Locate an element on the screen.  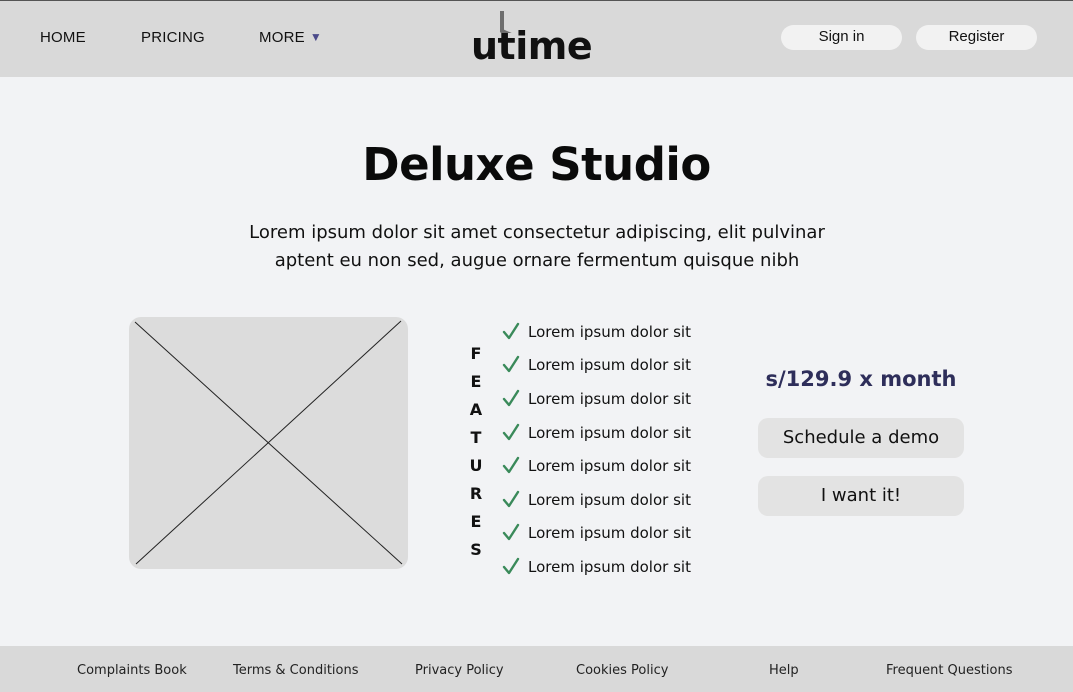
features-heading-letter: U is located at coordinates (476, 465).